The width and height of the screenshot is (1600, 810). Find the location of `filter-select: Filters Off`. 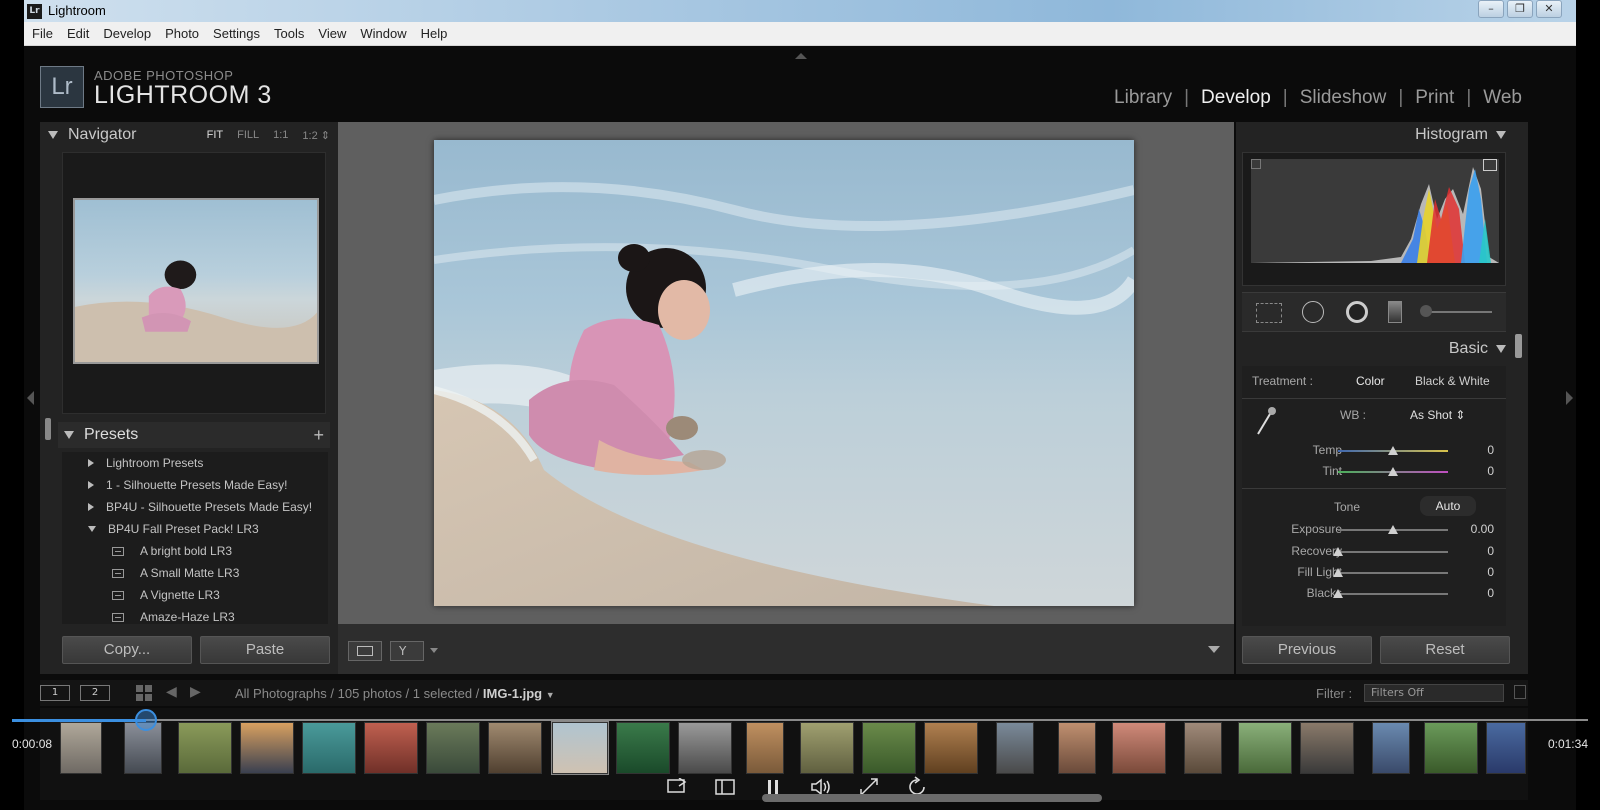

filter-select: Filters Off is located at coordinates (1434, 693).